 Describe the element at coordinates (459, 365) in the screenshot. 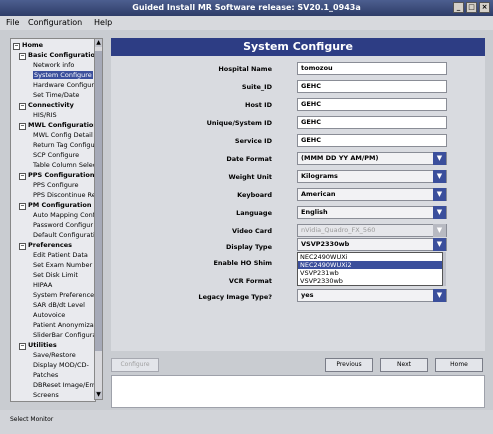

I see `home-button: Home` at that location.